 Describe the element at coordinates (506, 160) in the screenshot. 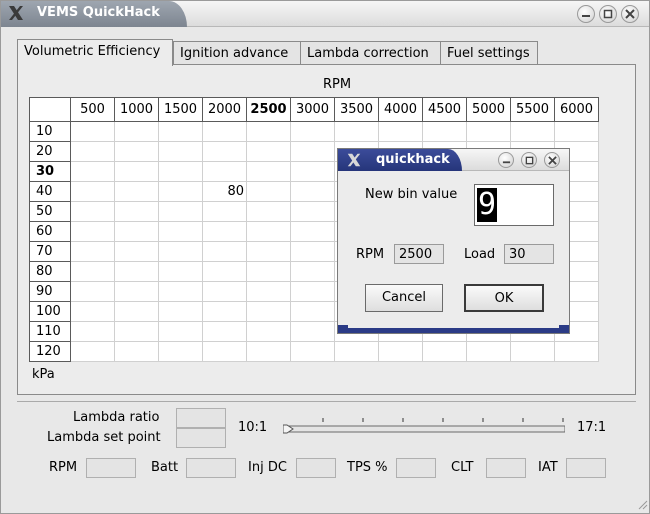

I see `dialog-minimize-button` at that location.